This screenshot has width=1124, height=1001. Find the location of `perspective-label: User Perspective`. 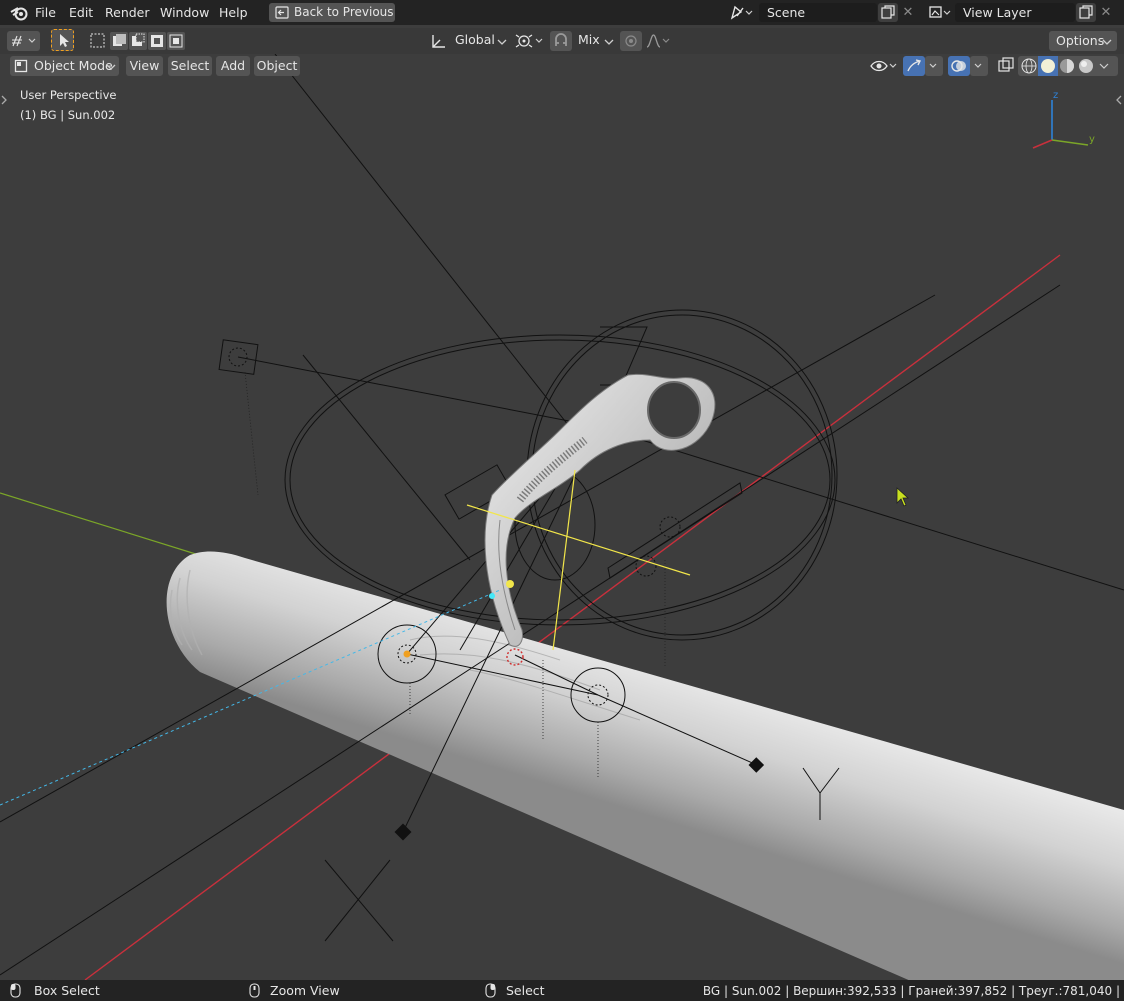

perspective-label: User Perspective is located at coordinates (68, 95).